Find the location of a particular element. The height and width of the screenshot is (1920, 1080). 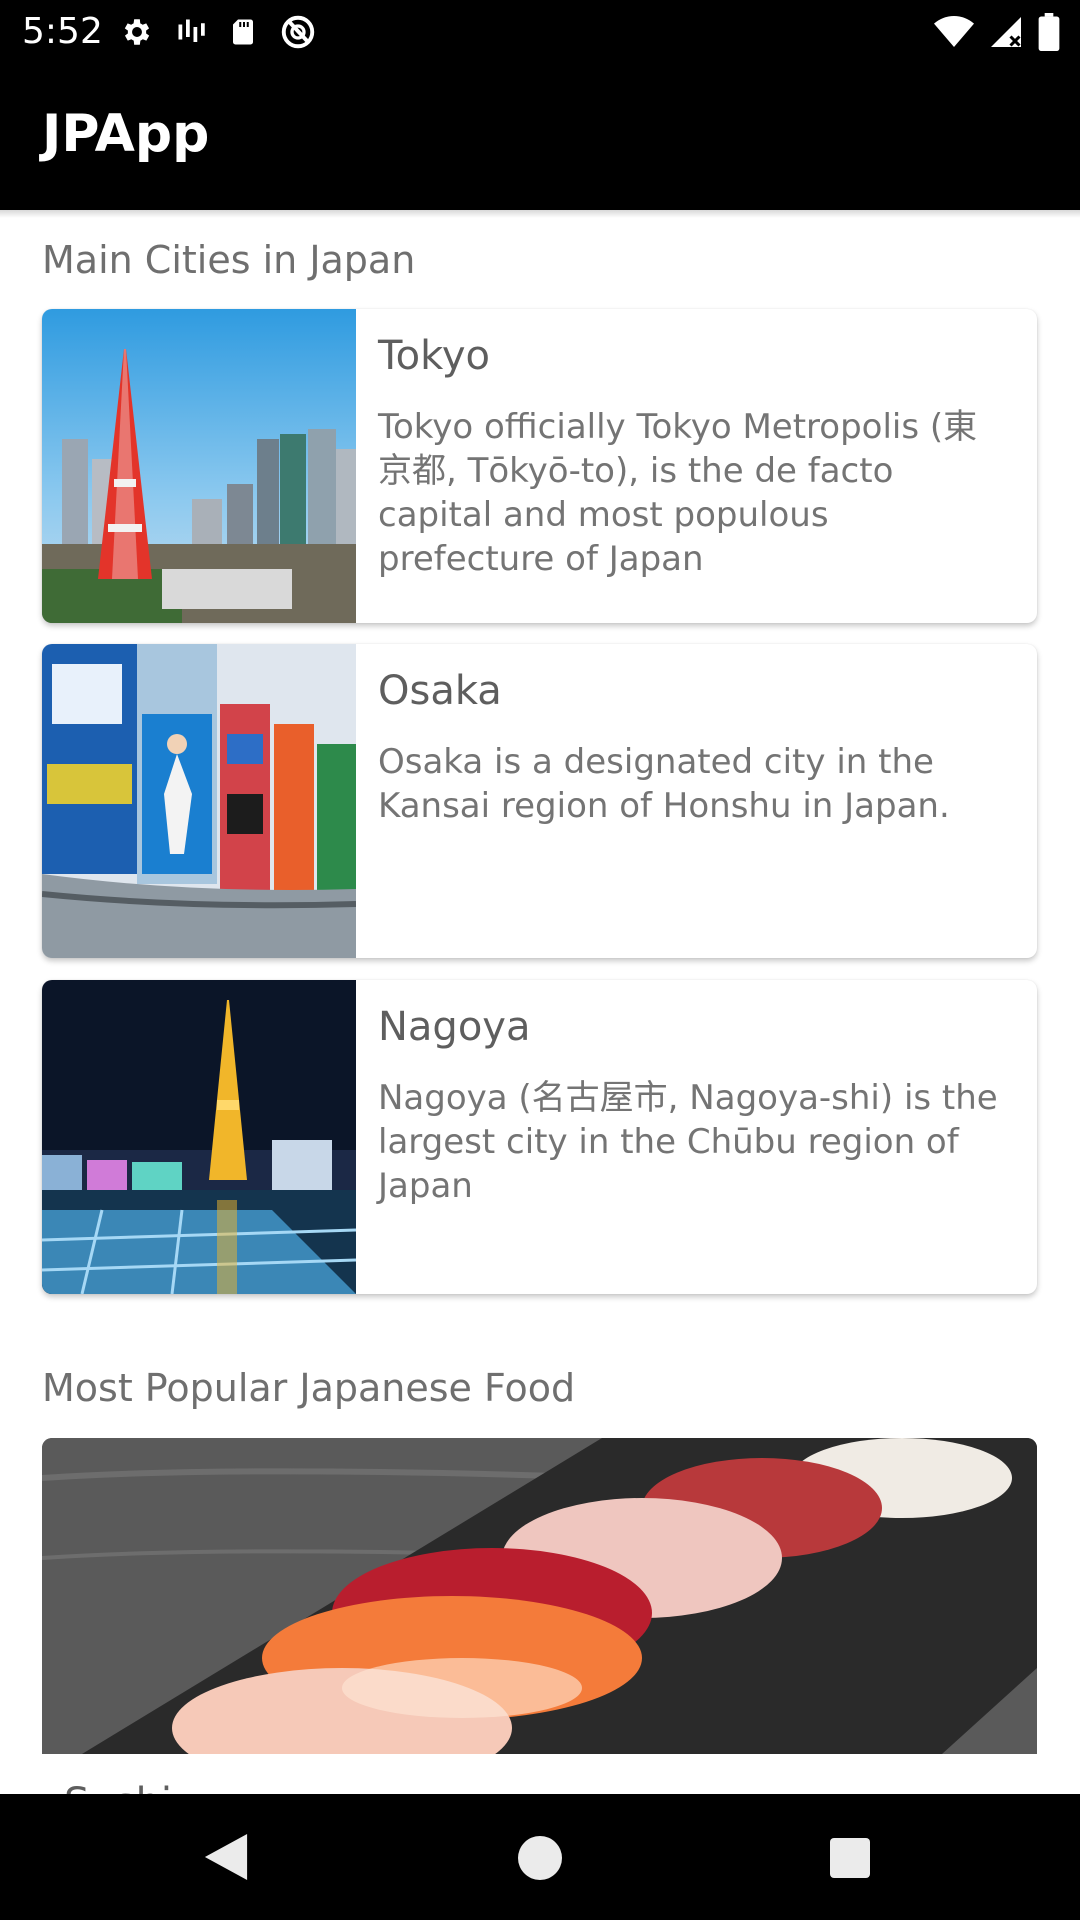

app-bar-shadow is located at coordinates (540, 214).